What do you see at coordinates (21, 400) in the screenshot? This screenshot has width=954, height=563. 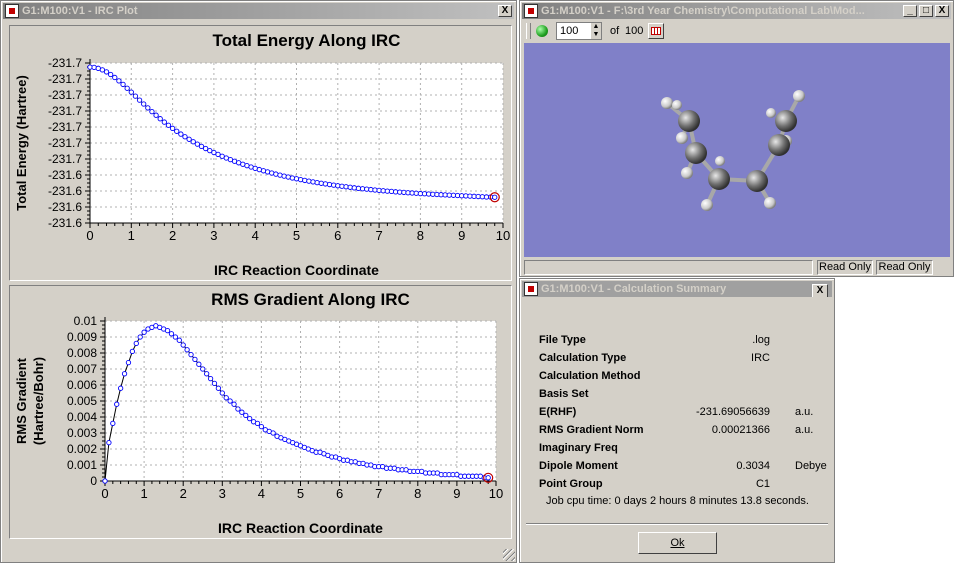 I see `y-axis-label-line1: RMS Gradient` at bounding box center [21, 400].